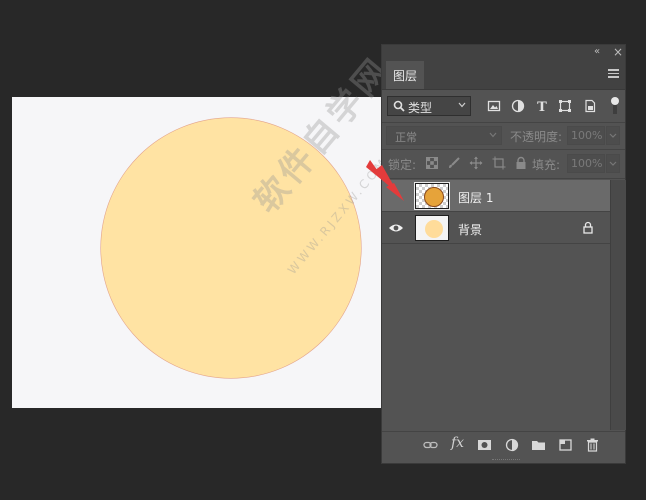 This screenshot has height=500, width=646. I want to click on svg-text: T, so click(542, 106).